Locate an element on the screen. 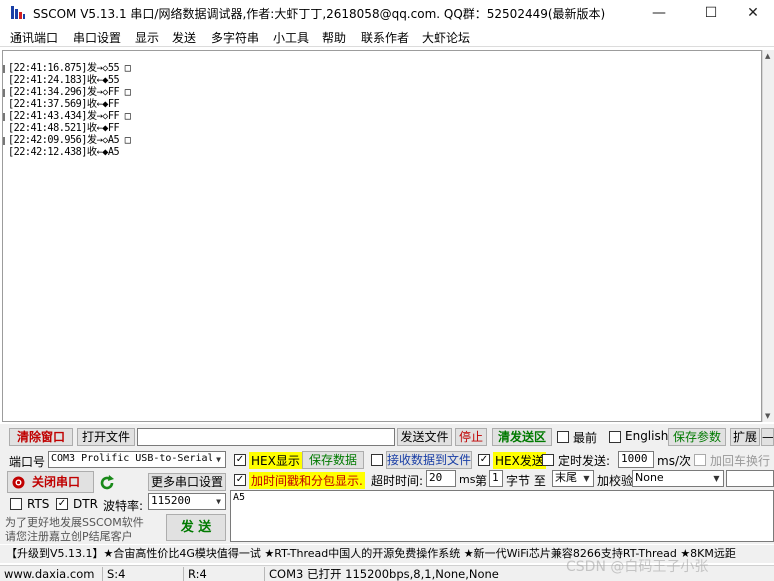 This screenshot has width=774, height=581. menu-tools: 小工具 is located at coordinates (291, 37).